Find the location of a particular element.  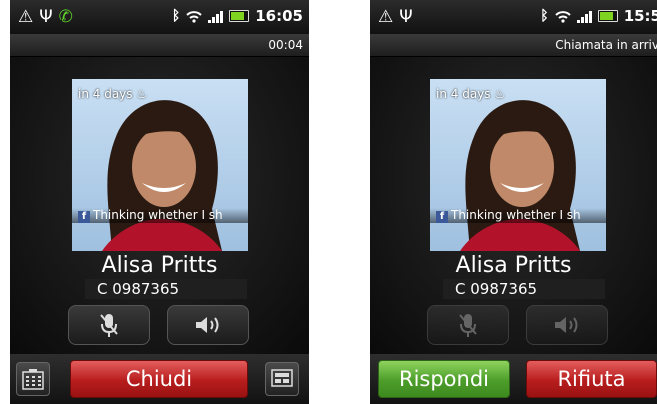

status-bar: ⚠ Ψ ᛒ 15:5 is located at coordinates (513, 17).